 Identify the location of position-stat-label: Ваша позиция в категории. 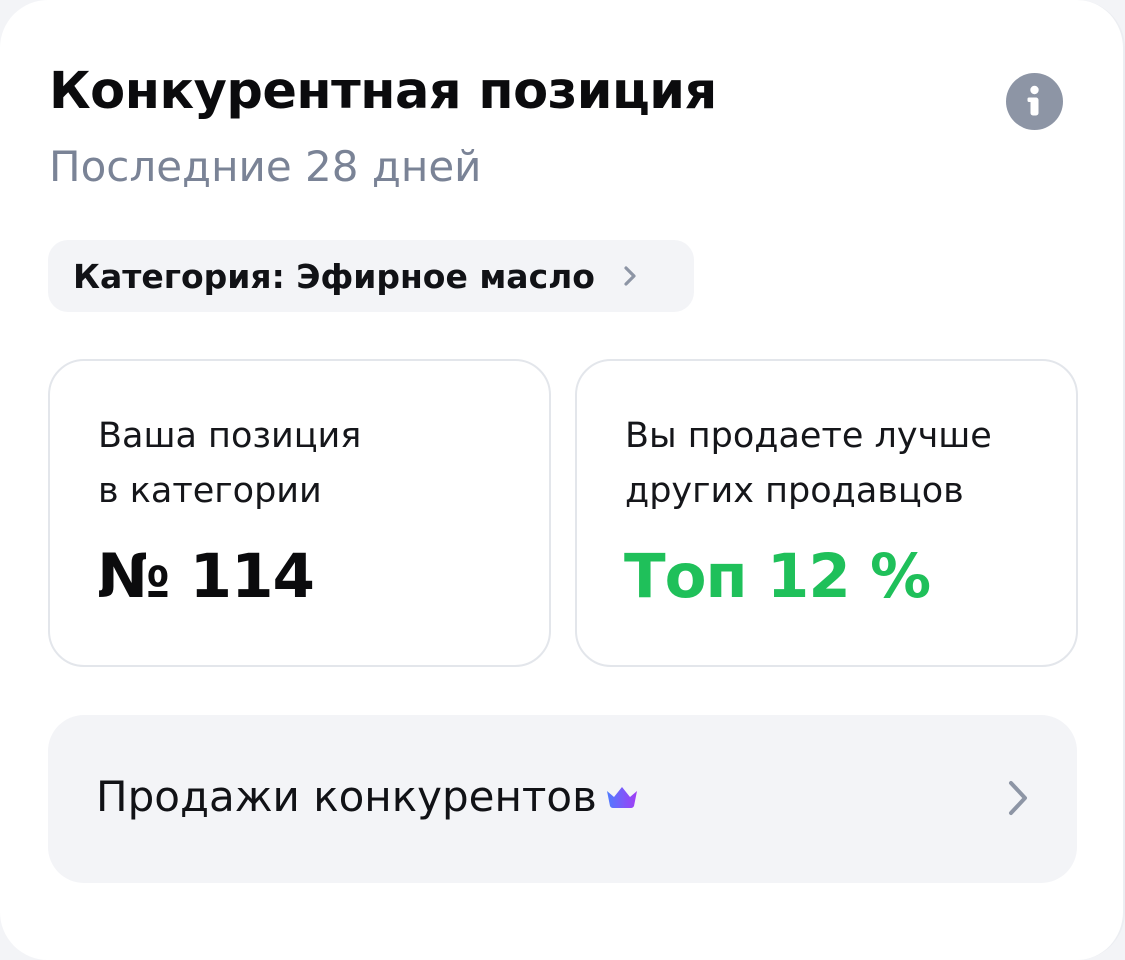
(230, 463).